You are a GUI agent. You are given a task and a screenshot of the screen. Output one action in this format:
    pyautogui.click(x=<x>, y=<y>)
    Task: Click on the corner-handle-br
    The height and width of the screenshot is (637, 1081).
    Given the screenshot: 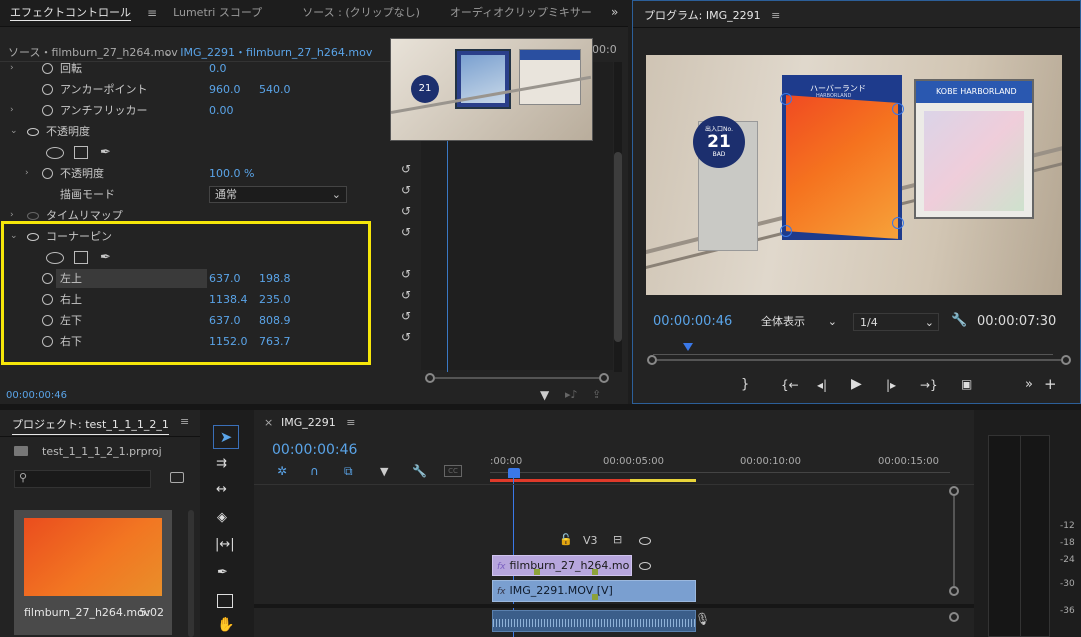 What is the action you would take?
    pyautogui.click(x=898, y=223)
    